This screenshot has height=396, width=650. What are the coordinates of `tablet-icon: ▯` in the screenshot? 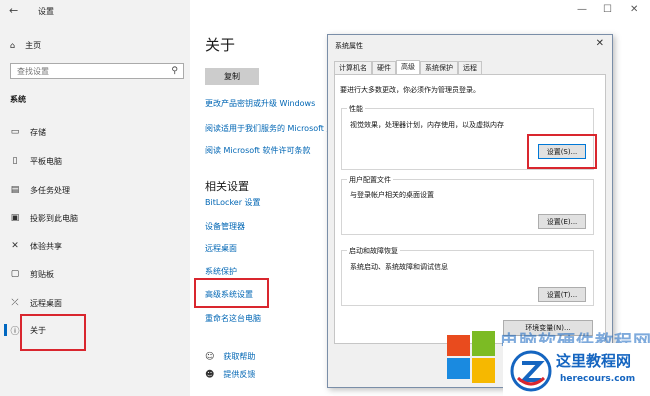 It's located at (15, 161).